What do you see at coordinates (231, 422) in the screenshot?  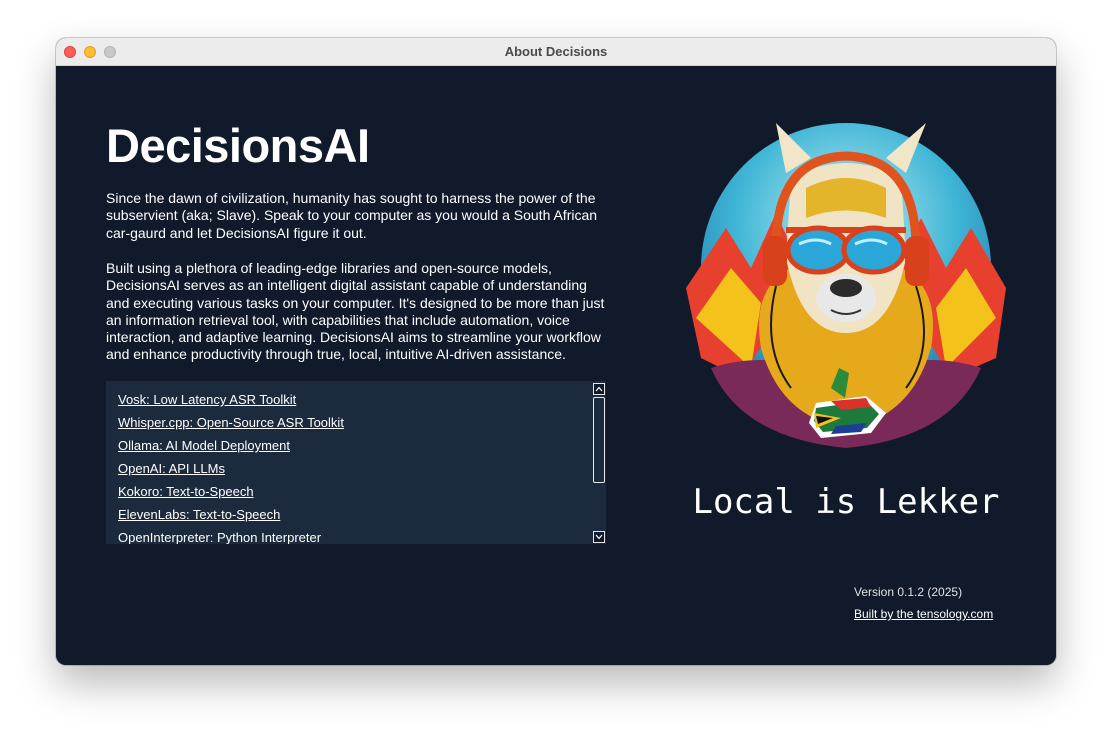 I see `credit-link-whisper: Whisper.cpp: Open-Source ASR Toolkit` at bounding box center [231, 422].